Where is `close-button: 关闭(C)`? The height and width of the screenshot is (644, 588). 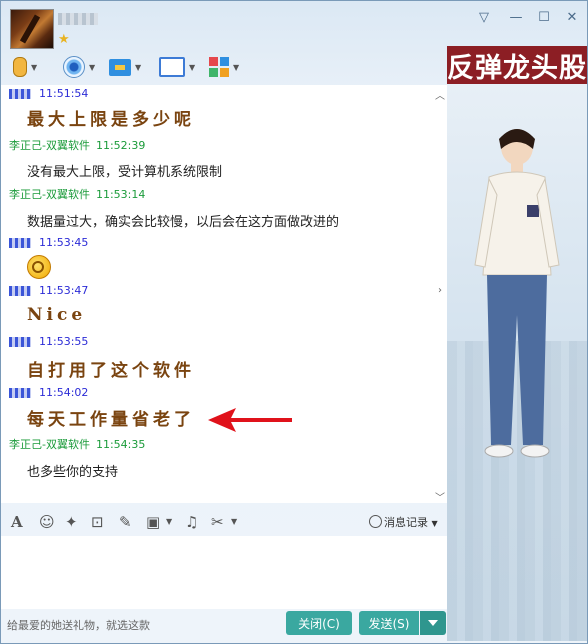 close-button: 关闭(C) is located at coordinates (319, 623).